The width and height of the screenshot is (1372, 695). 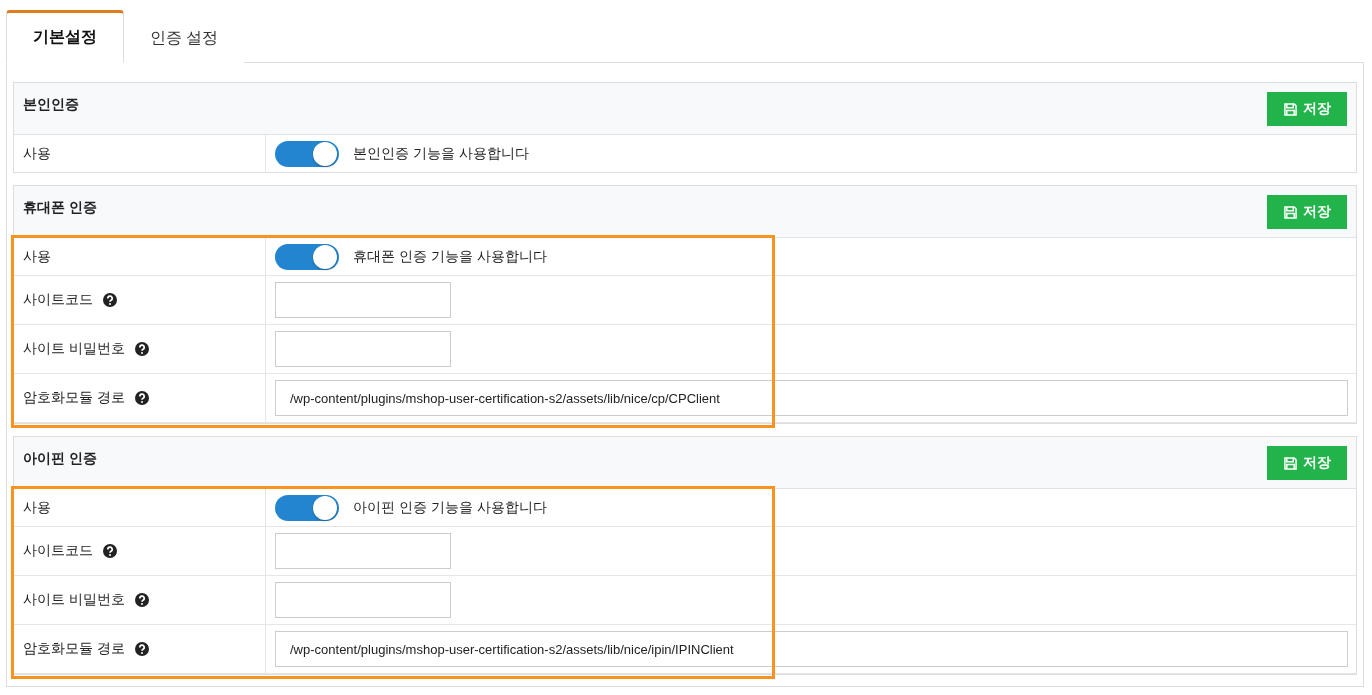 What do you see at coordinates (811, 398) in the screenshot?
I see `path-field: /wp-content/plugins/mshop-user-certification-s2/assets/lib/nice/cp/CPClient` at bounding box center [811, 398].